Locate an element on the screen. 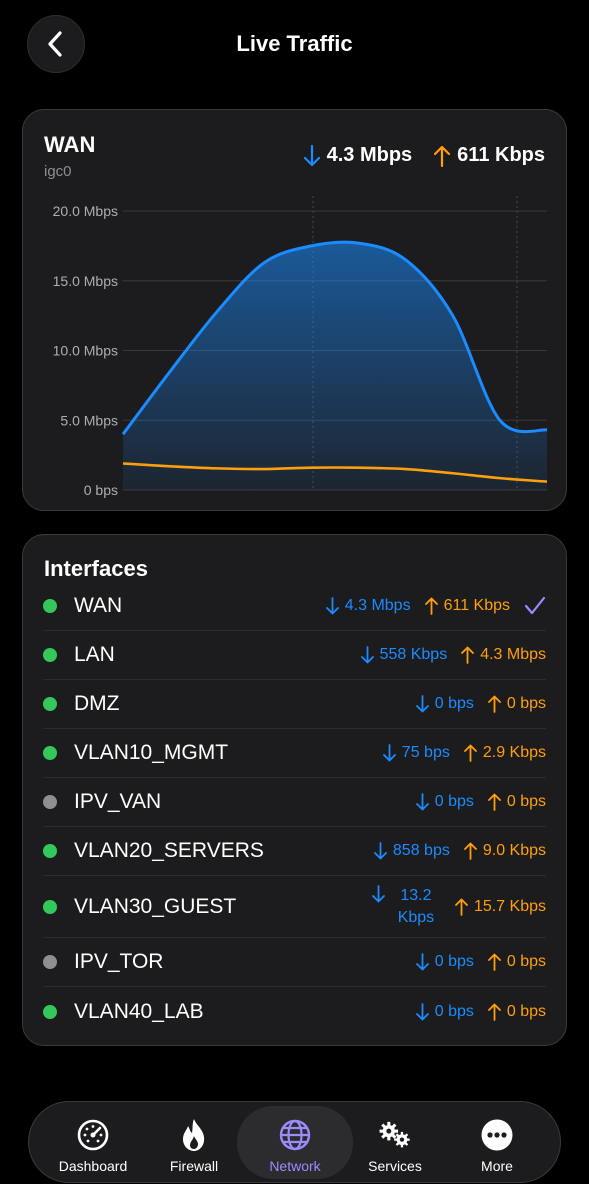  interface-download-rate: 75 bps is located at coordinates (416, 753).